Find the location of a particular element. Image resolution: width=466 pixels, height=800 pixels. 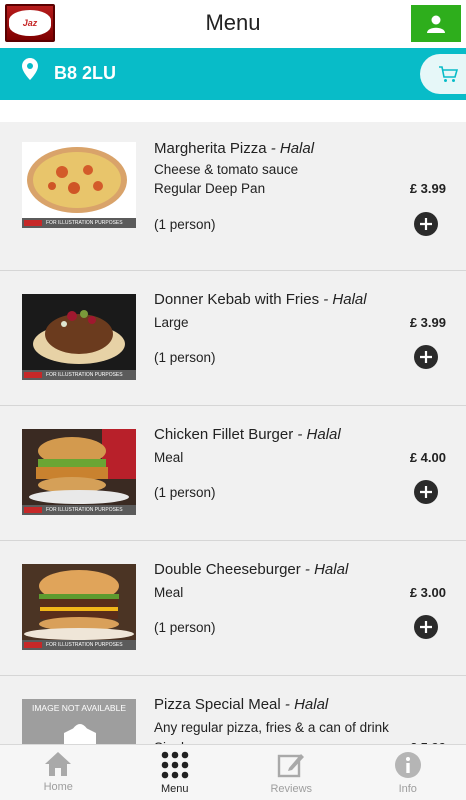

item-name: Chicken Fillet Burger - Halal is located at coordinates (247, 434).